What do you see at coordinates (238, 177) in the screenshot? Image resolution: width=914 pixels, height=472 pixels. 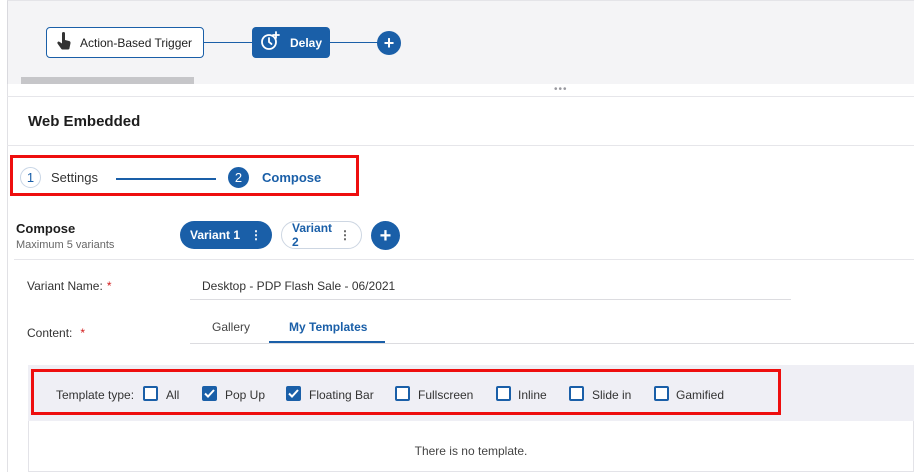 I see `step-number: 2` at bounding box center [238, 177].